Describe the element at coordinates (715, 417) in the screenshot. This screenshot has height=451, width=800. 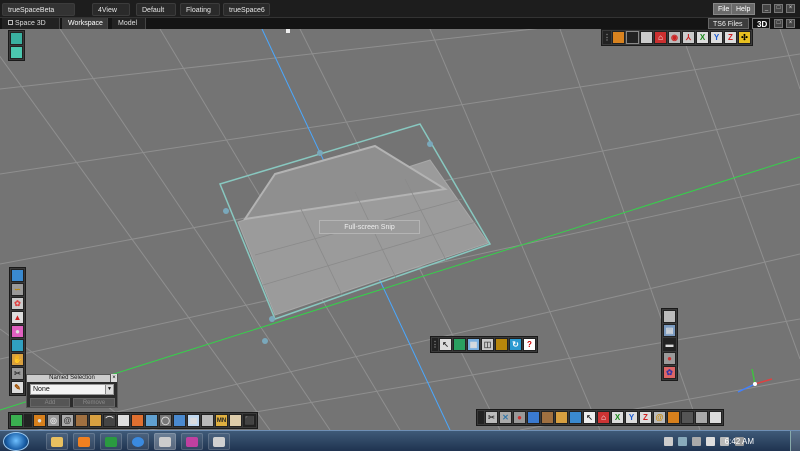
I see `display-icon` at that location.